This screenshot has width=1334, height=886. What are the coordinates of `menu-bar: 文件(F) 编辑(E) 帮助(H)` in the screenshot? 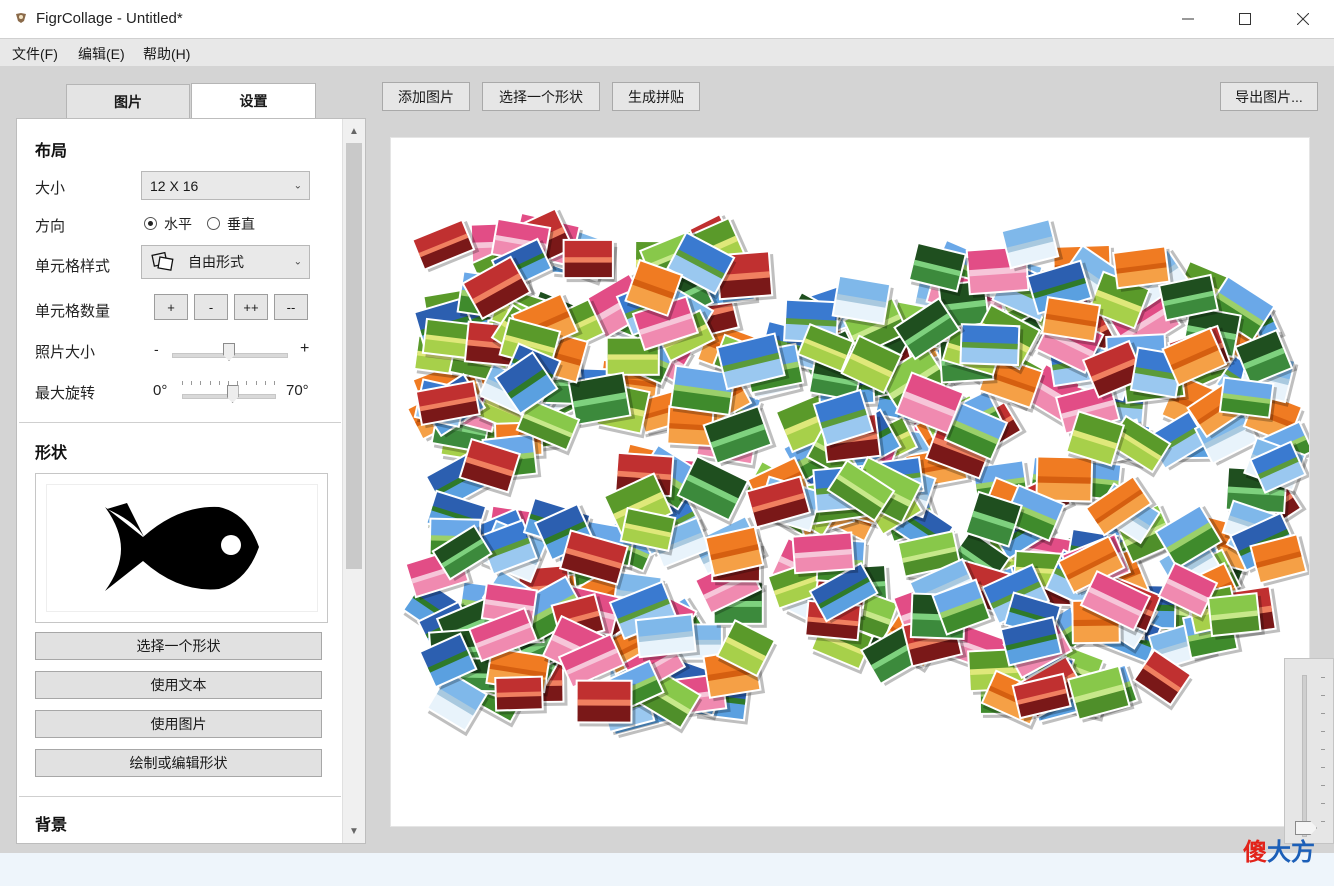 It's located at (667, 52).